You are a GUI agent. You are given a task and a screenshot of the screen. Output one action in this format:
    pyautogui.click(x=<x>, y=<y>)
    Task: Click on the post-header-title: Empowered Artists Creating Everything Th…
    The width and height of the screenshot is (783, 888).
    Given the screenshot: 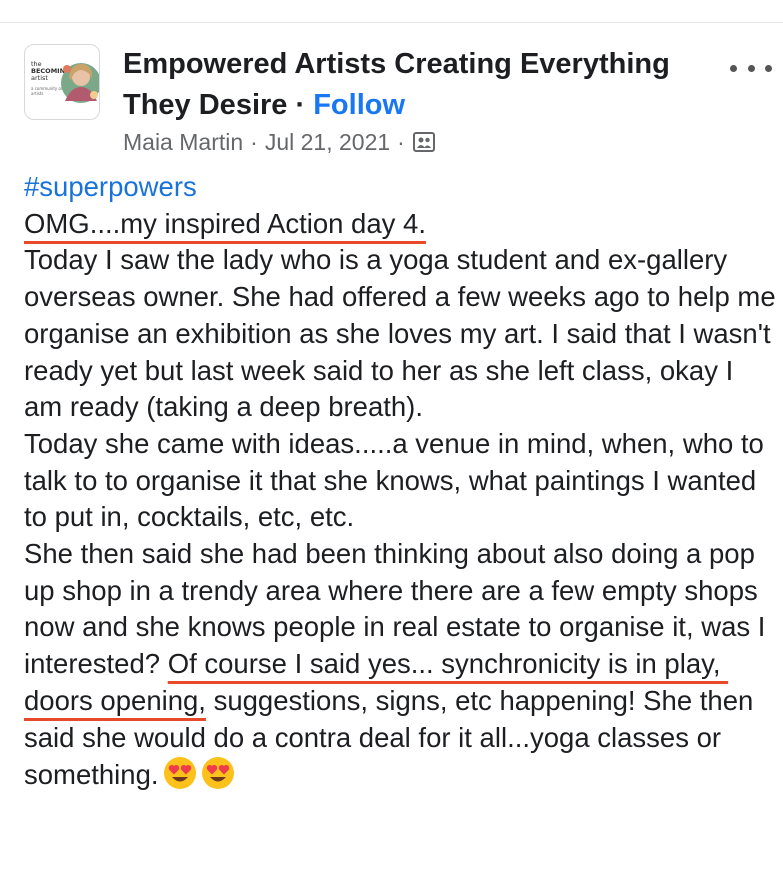 What is the action you would take?
    pyautogui.click(x=423, y=85)
    